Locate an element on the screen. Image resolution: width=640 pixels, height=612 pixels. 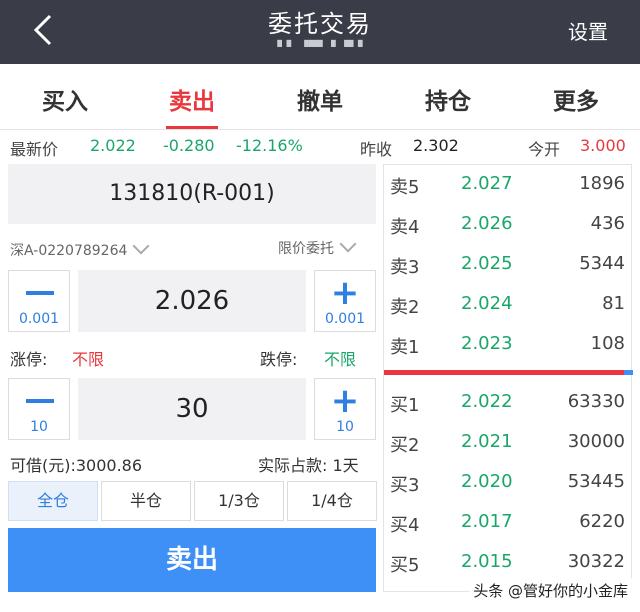
bid-label: 买2 is located at coordinates (405, 445).